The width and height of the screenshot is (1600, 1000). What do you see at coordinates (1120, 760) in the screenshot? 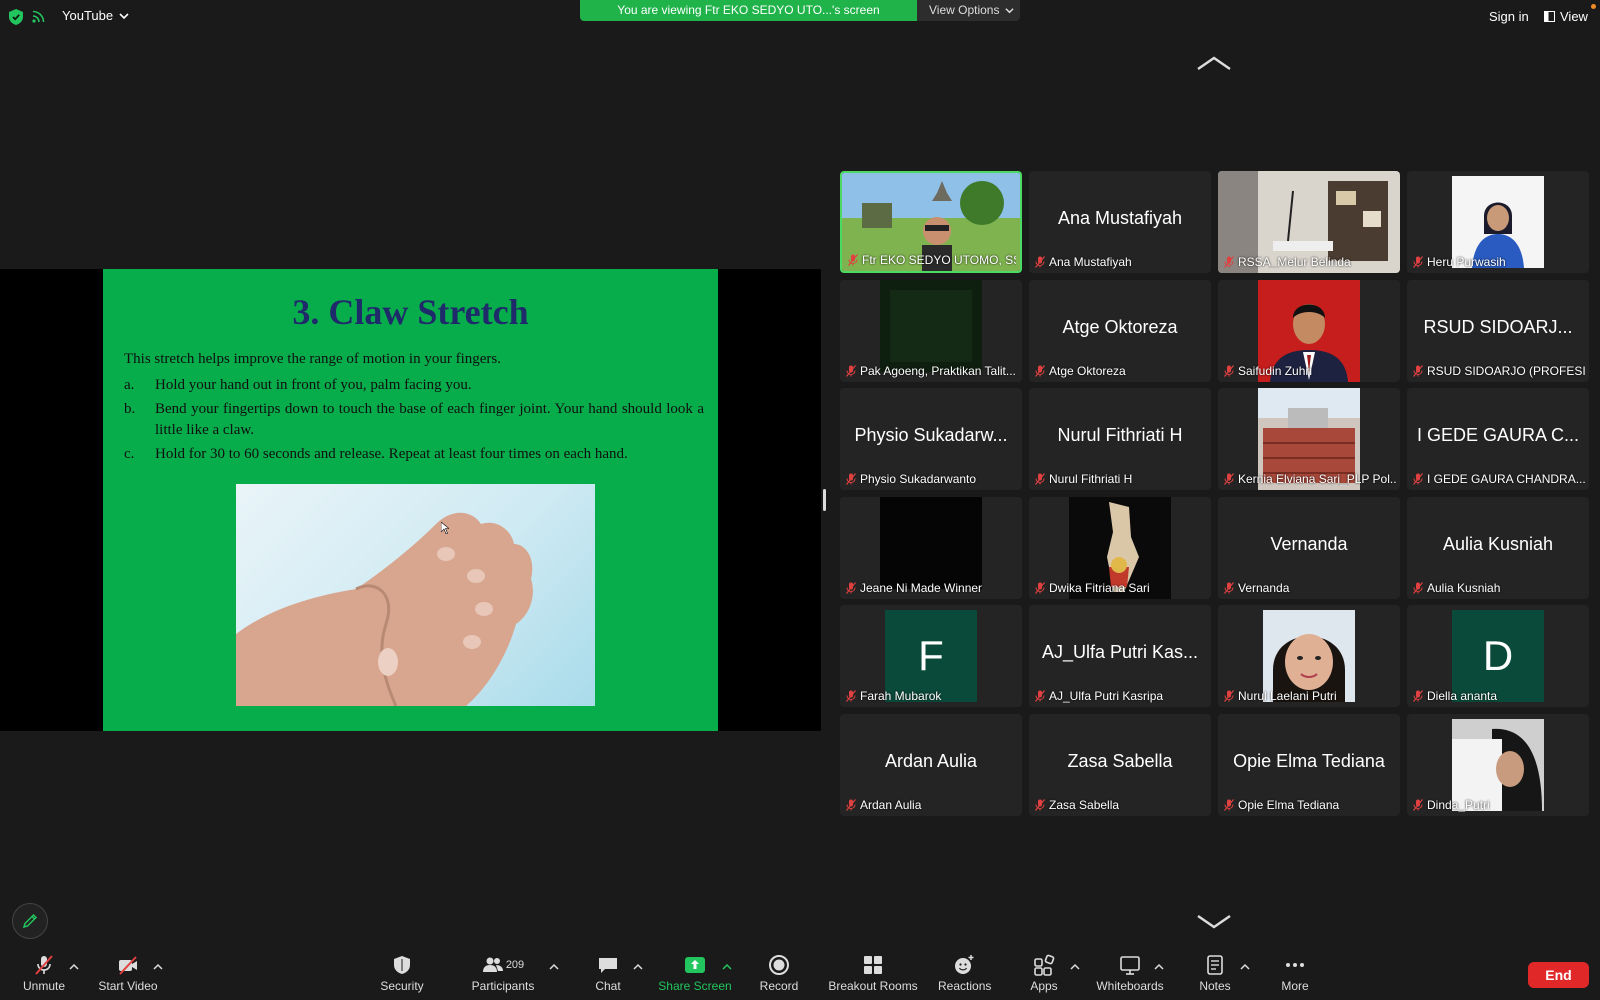
I see `participant-display-name: Zasa Sabella` at bounding box center [1120, 760].